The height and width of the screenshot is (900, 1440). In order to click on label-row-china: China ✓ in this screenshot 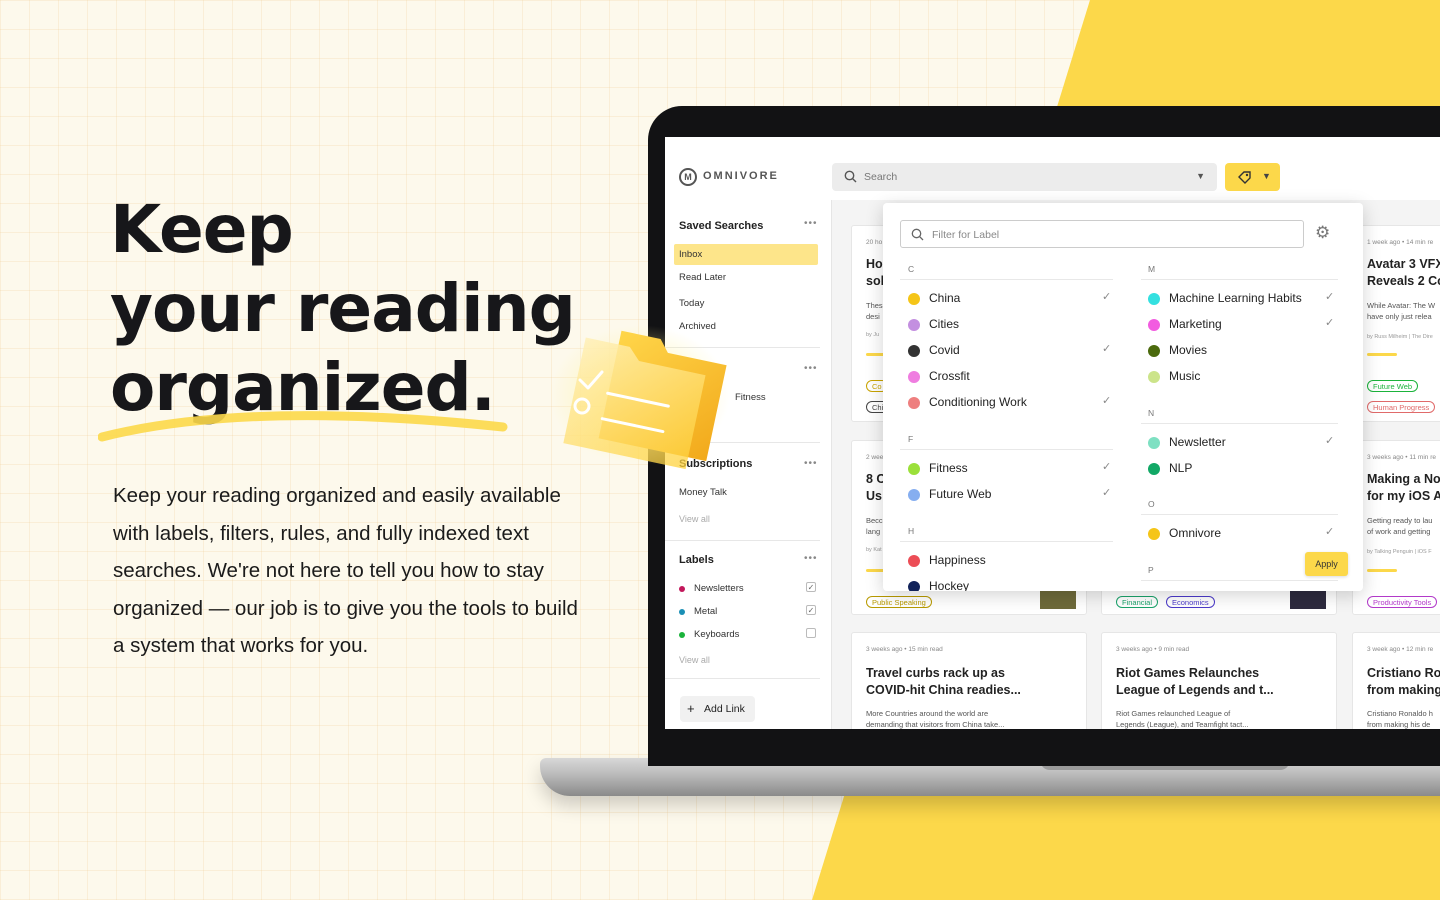, I will do `click(1010, 299)`.